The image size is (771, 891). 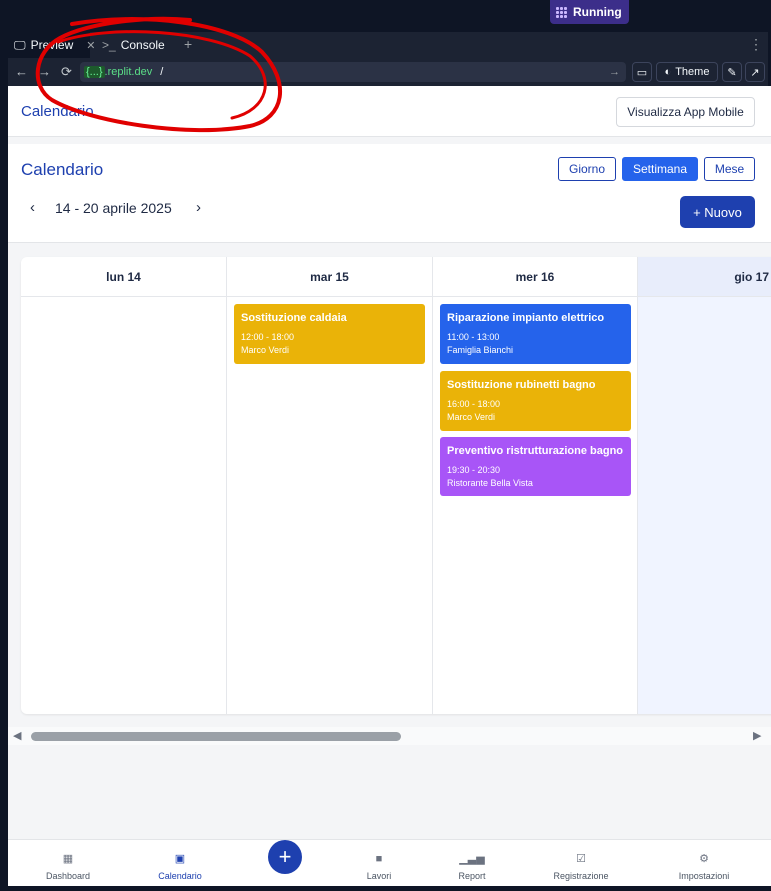 What do you see at coordinates (587, 169) in the screenshot?
I see `view-day-button: Giorno` at bounding box center [587, 169].